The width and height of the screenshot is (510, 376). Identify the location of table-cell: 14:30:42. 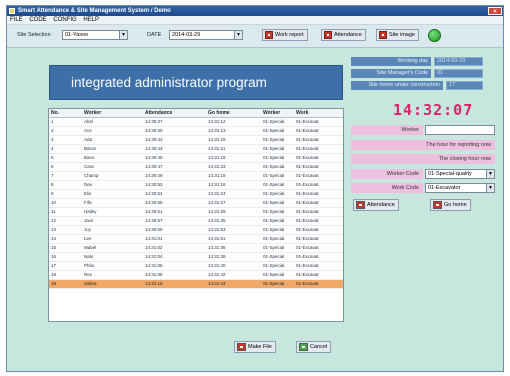
(174, 140).